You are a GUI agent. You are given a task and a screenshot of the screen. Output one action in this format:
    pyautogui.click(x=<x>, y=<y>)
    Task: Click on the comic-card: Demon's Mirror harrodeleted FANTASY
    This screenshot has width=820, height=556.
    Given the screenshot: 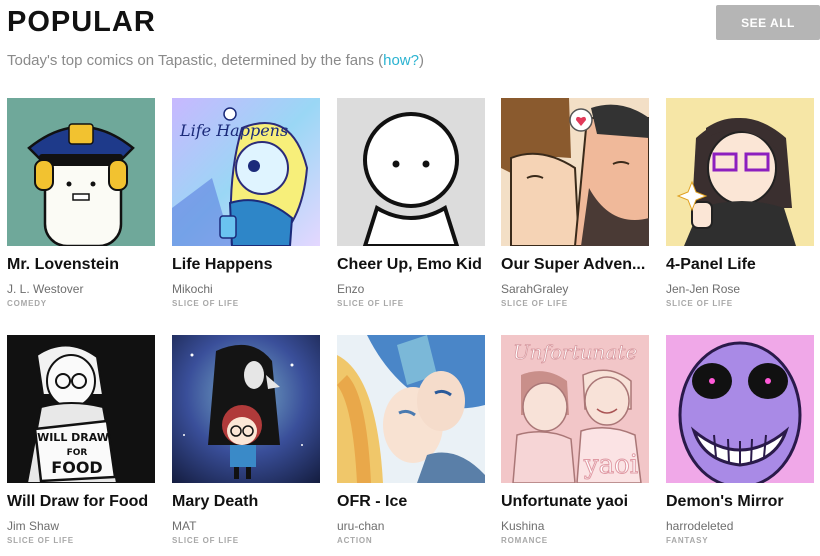 What is the action you would take?
    pyautogui.click(x=740, y=440)
    